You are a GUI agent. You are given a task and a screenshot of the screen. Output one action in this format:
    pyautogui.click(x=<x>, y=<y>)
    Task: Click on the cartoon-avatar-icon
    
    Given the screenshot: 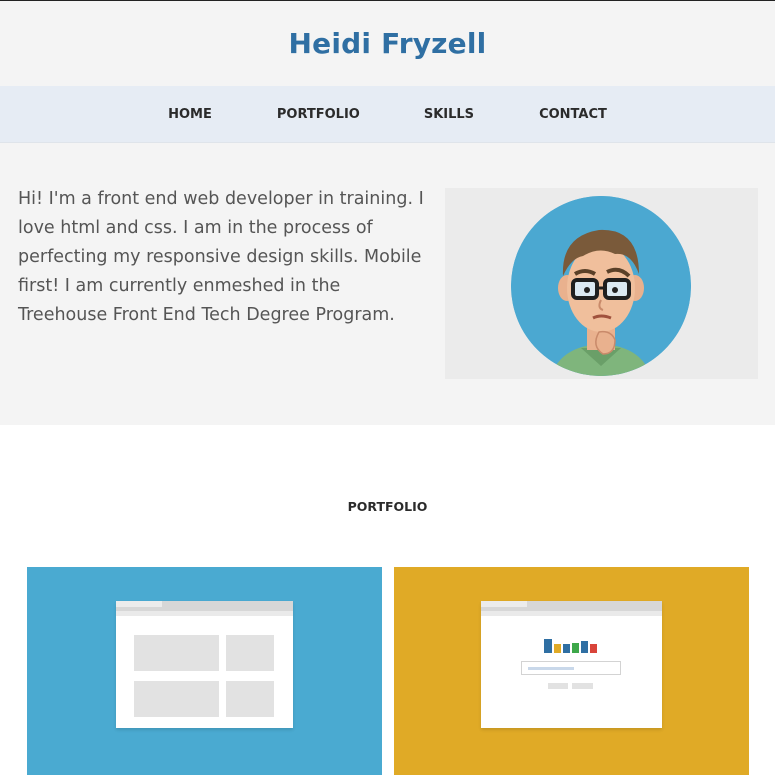 What is the action you would take?
    pyautogui.click(x=601, y=286)
    